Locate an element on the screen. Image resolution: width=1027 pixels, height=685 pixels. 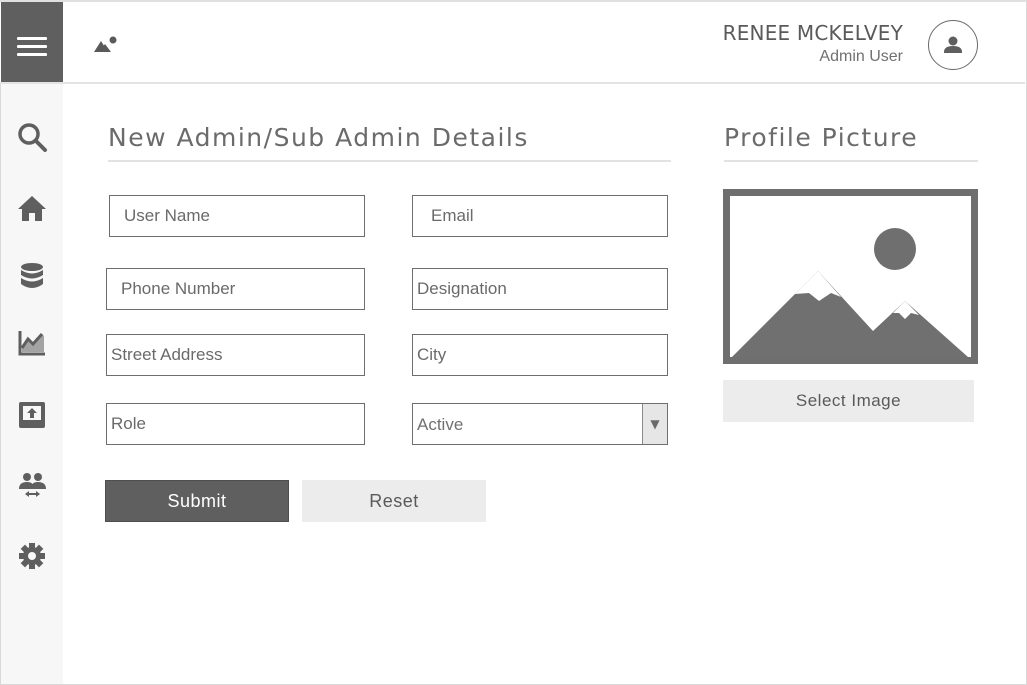
sidebar-item-upload is located at coordinates (32, 417).